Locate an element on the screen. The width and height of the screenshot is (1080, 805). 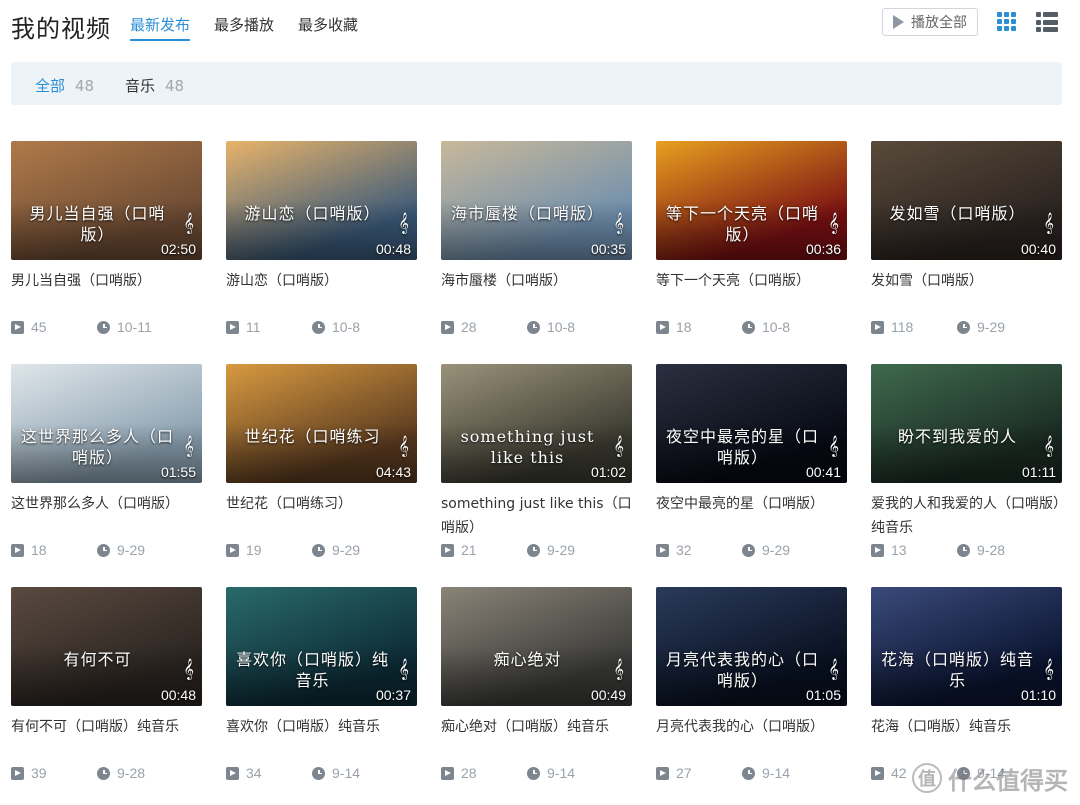
video-thumbnail: 月亮代表我的心（口哨版） 𝄞 01:05 is located at coordinates (751, 646).